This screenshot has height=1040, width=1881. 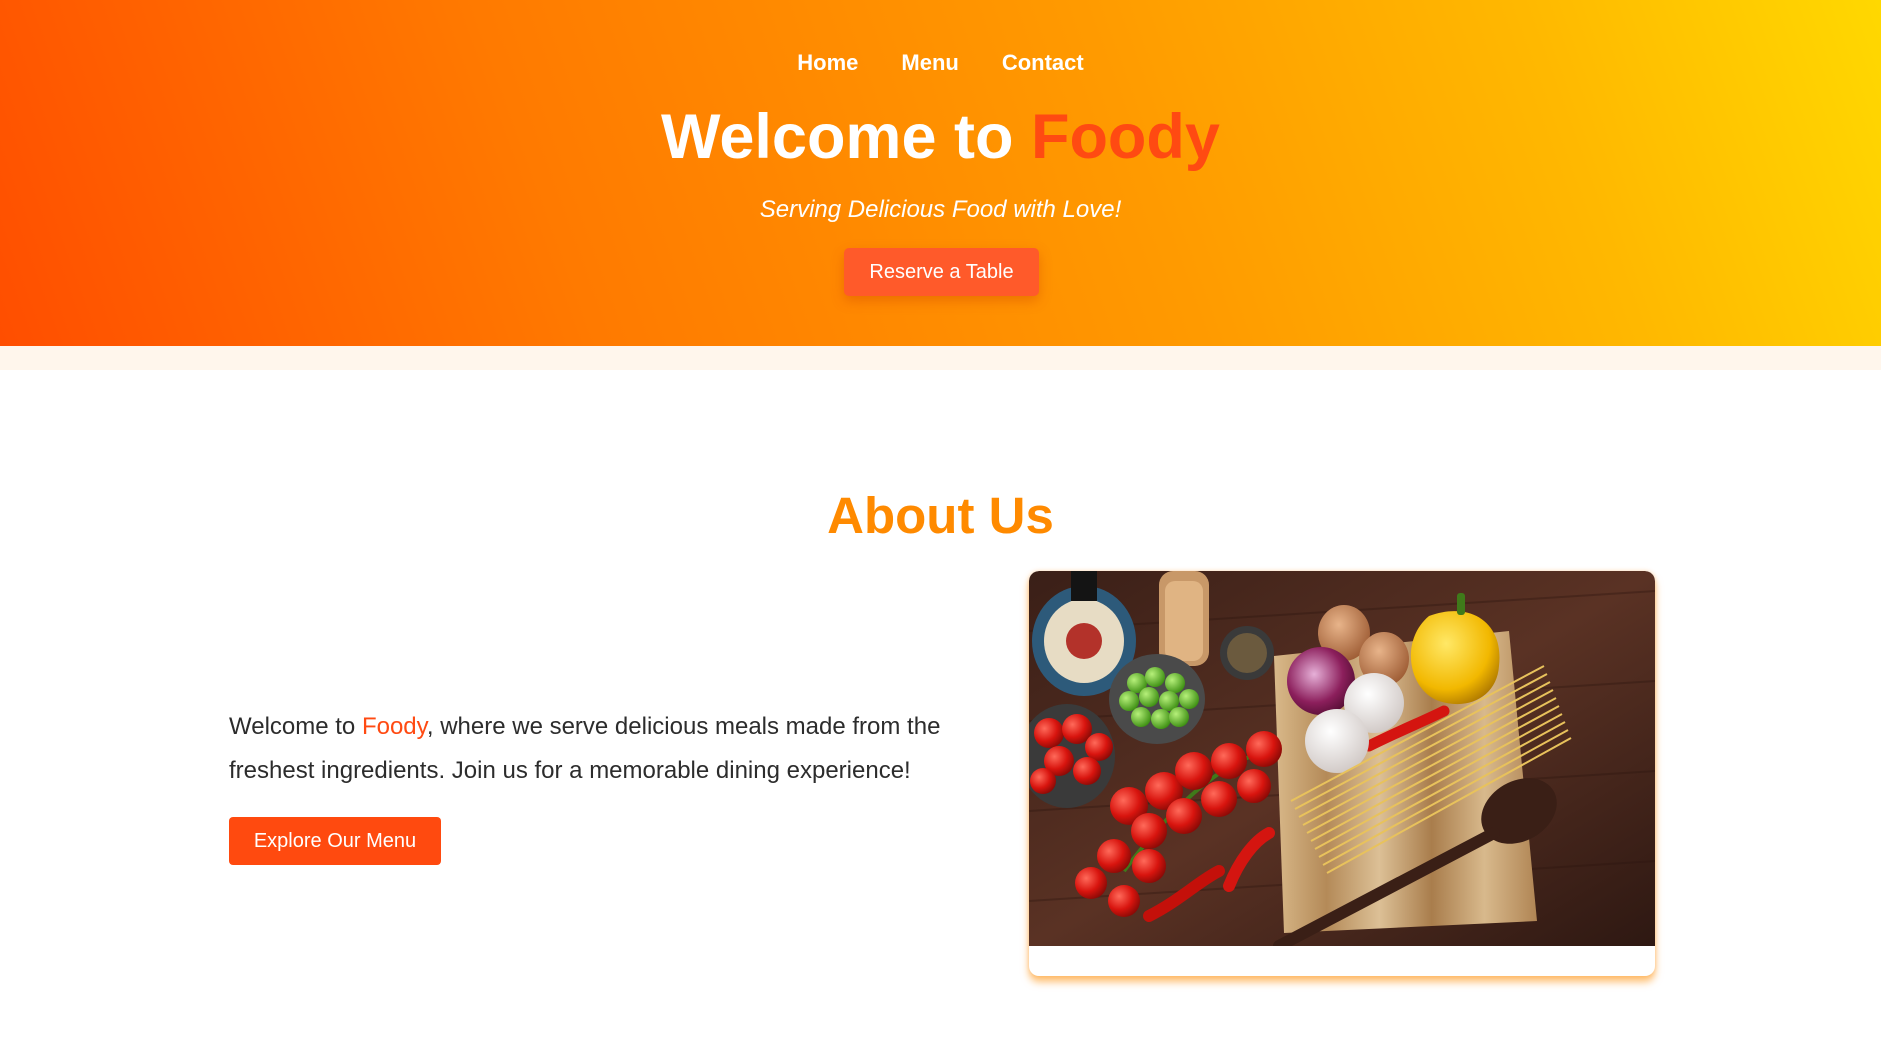 I want to click on reserve-table-button: Reserve a Table, so click(x=941, y=272).